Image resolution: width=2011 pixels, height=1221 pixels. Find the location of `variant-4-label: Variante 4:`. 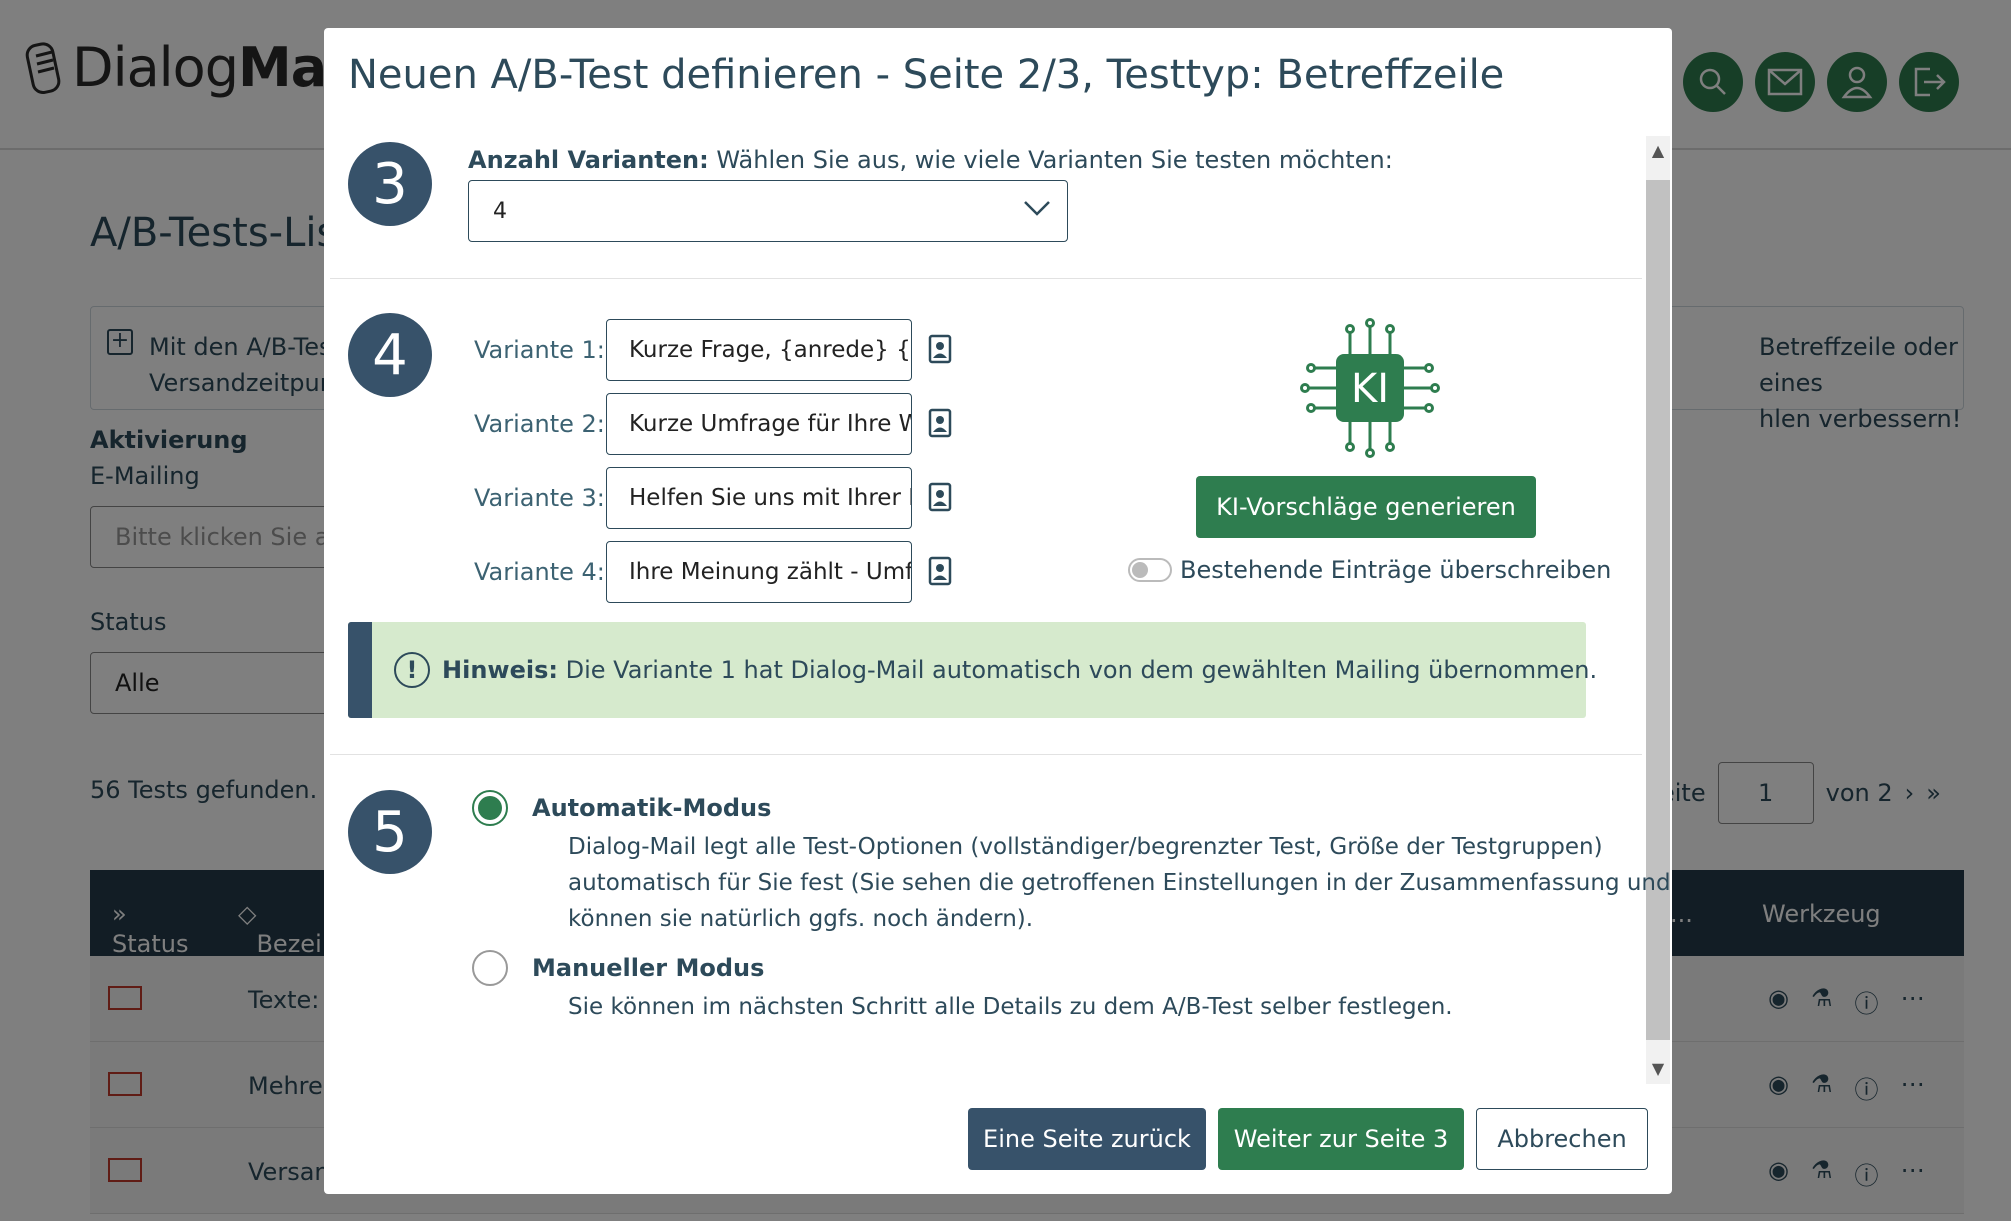

variant-4-label: Variante 4: is located at coordinates (539, 572).